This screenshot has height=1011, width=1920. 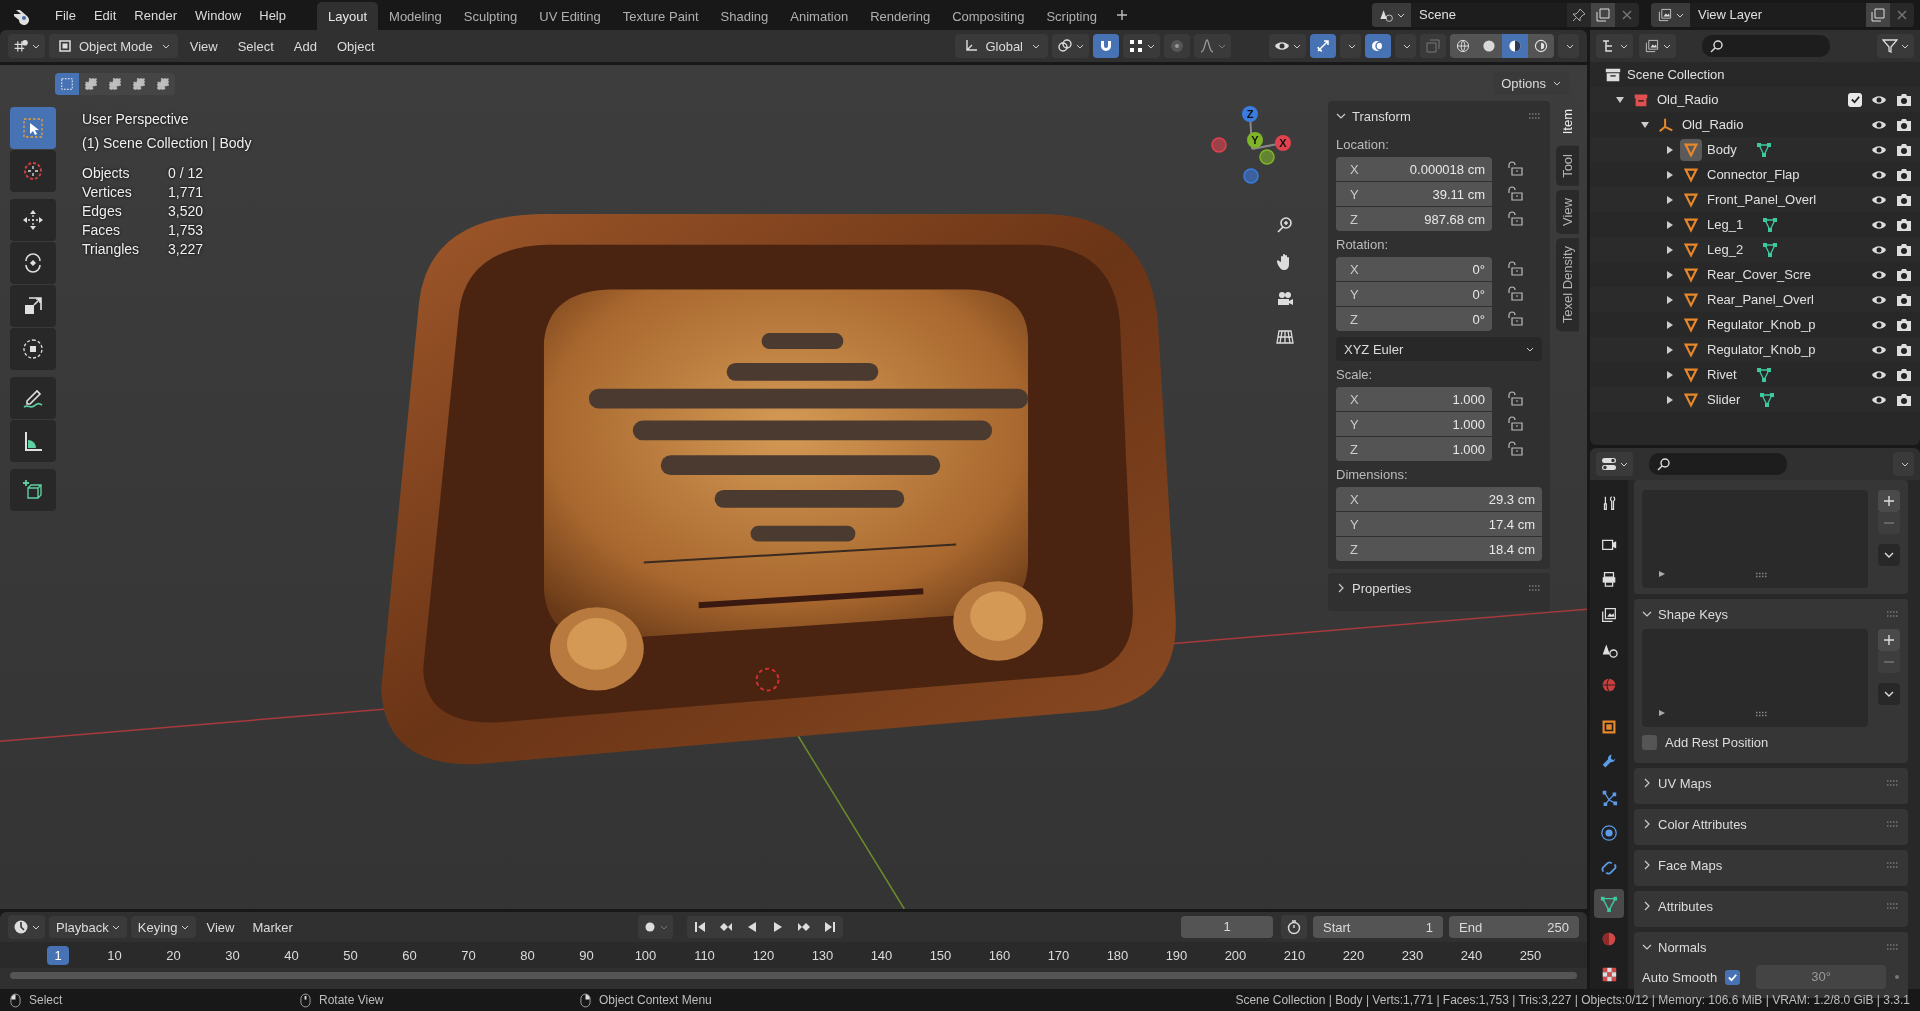 I want to click on end-frame-field: End 250, so click(x=1514, y=927).